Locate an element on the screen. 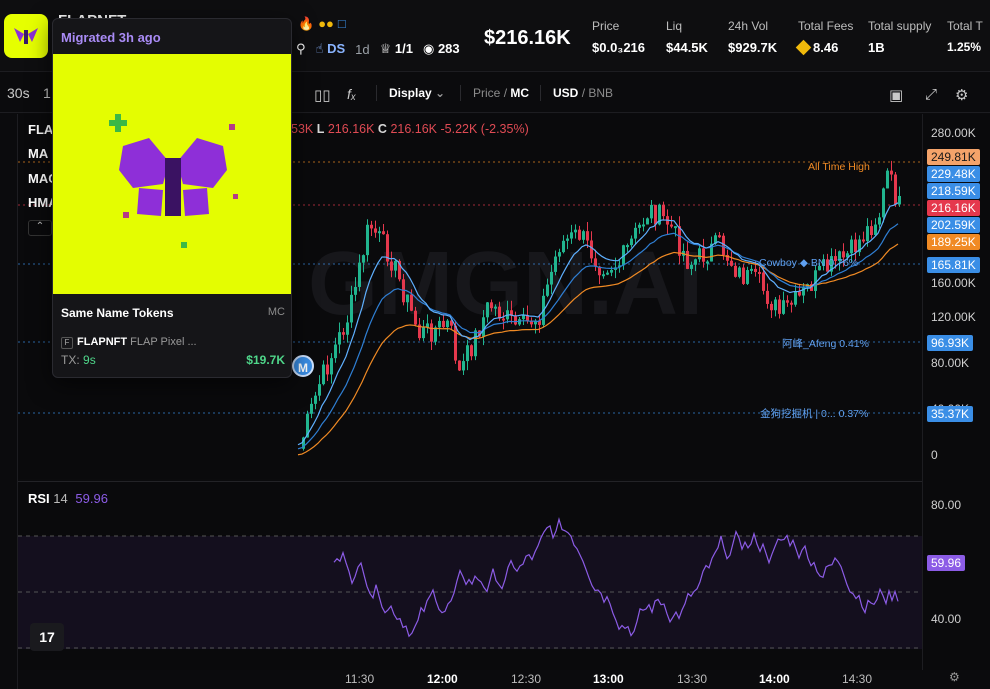 The height and width of the screenshot is (689, 990). flame-icon: 🔥 is located at coordinates (306, 24).